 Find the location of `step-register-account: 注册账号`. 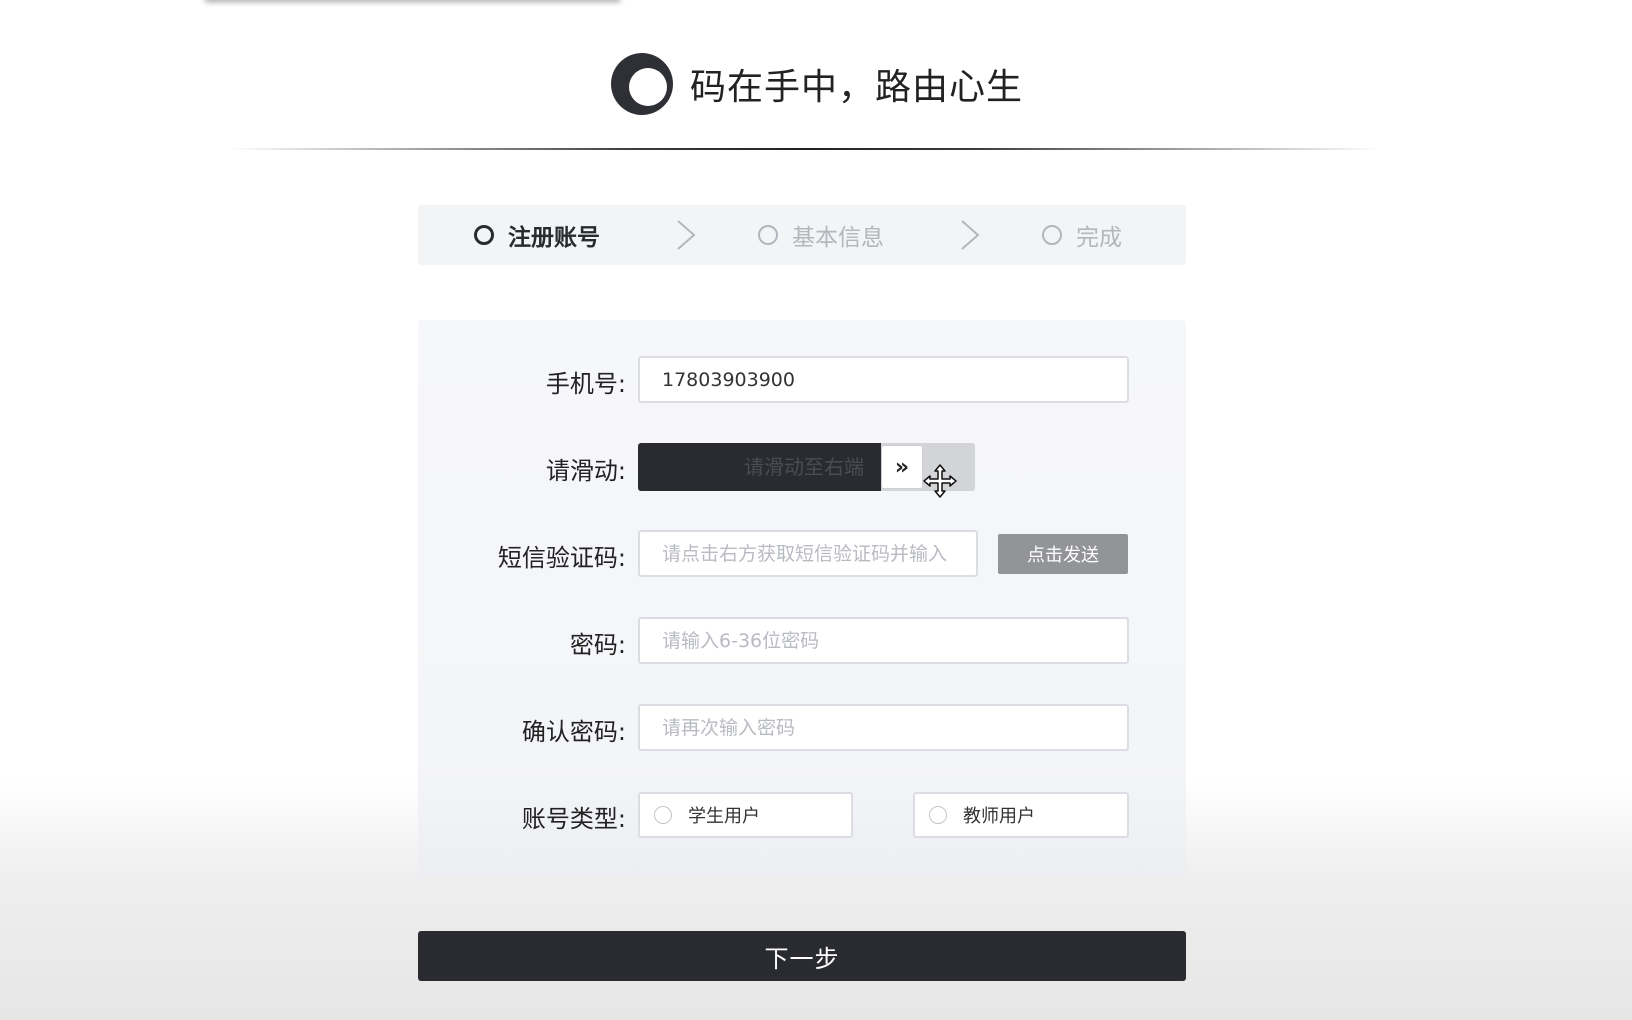

step-register-account: 注册账号 is located at coordinates (537, 235).